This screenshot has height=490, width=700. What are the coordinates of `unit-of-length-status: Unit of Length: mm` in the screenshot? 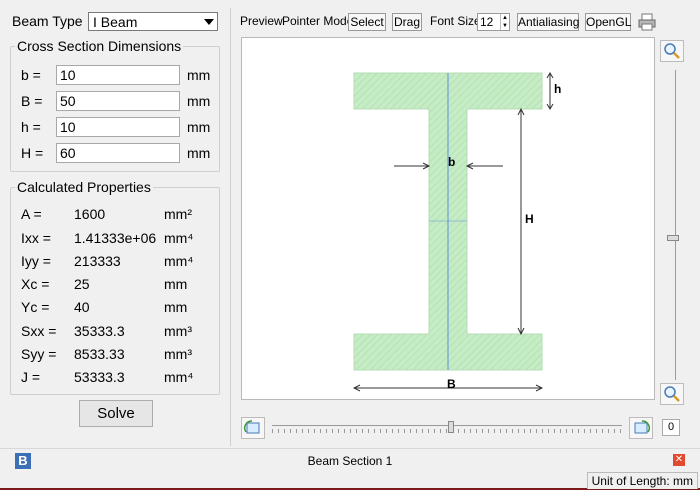 It's located at (642, 480).